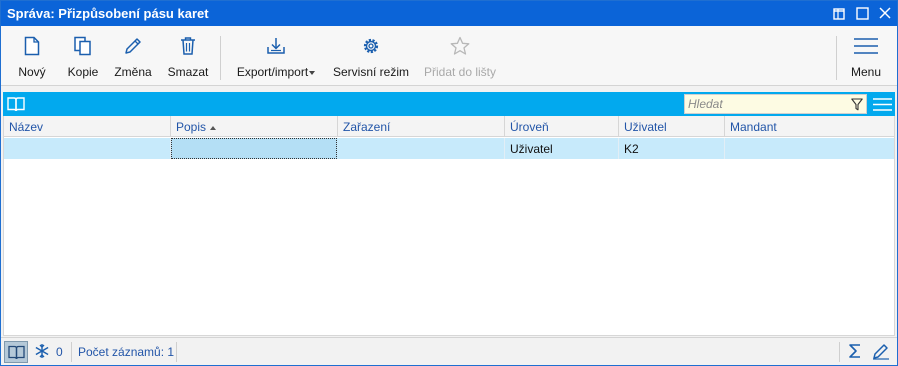 The width and height of the screenshot is (898, 366). I want to click on filter-icon, so click(857, 106).